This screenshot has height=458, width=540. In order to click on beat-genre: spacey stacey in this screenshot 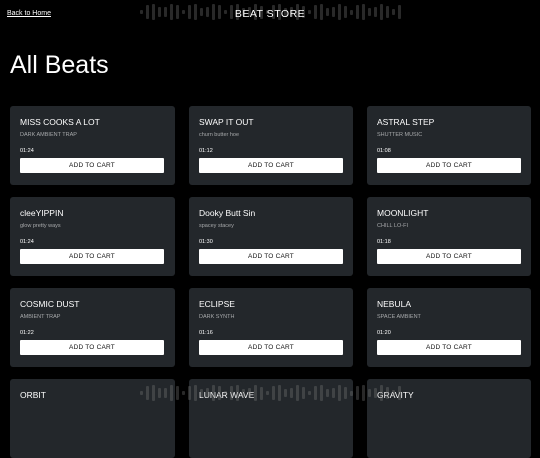, I will do `click(216, 226)`.